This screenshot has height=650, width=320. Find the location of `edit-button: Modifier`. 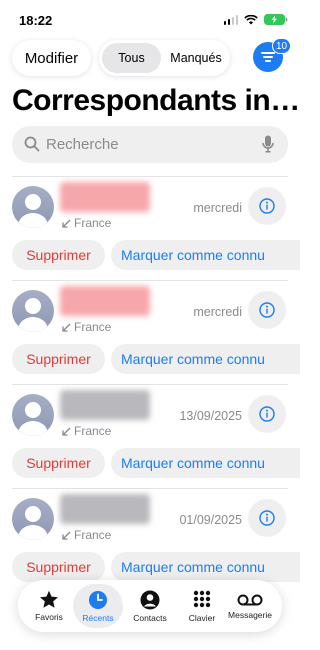

edit-button: Modifier is located at coordinates (51, 58).